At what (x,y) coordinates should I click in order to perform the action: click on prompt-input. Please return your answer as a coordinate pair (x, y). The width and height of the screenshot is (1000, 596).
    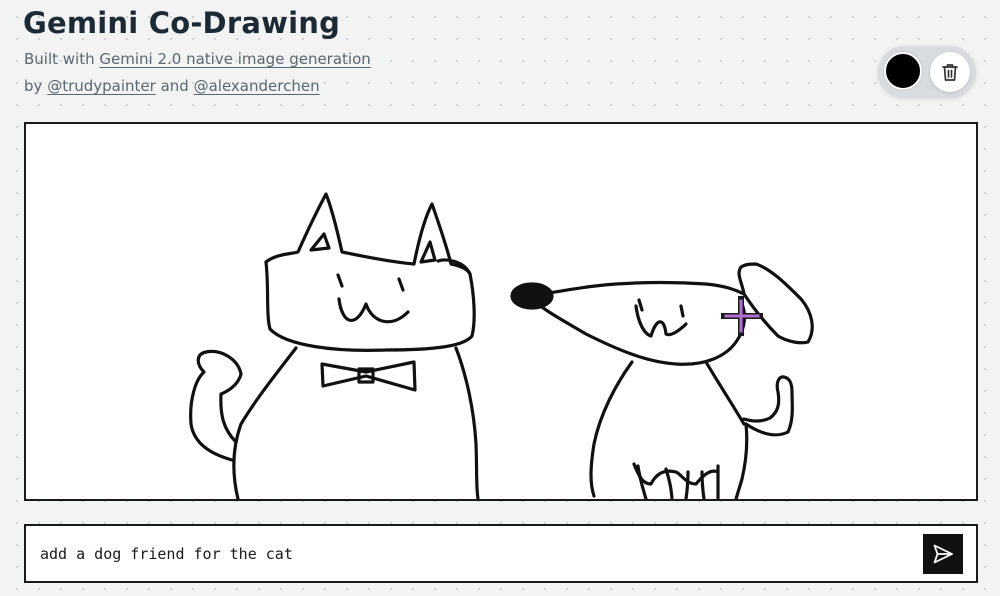
    Looking at the image, I should click on (470, 554).